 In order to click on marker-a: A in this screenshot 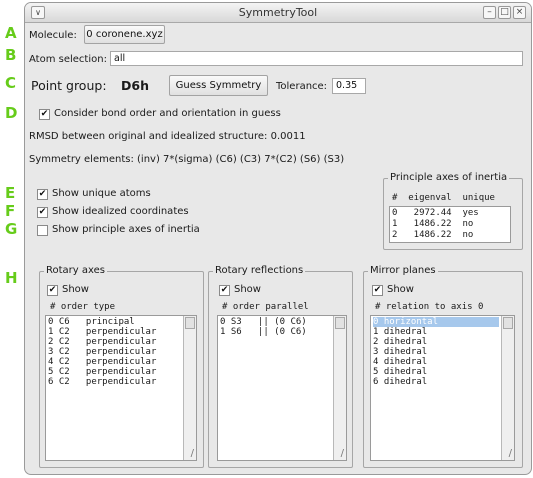, I will do `click(11, 33)`.